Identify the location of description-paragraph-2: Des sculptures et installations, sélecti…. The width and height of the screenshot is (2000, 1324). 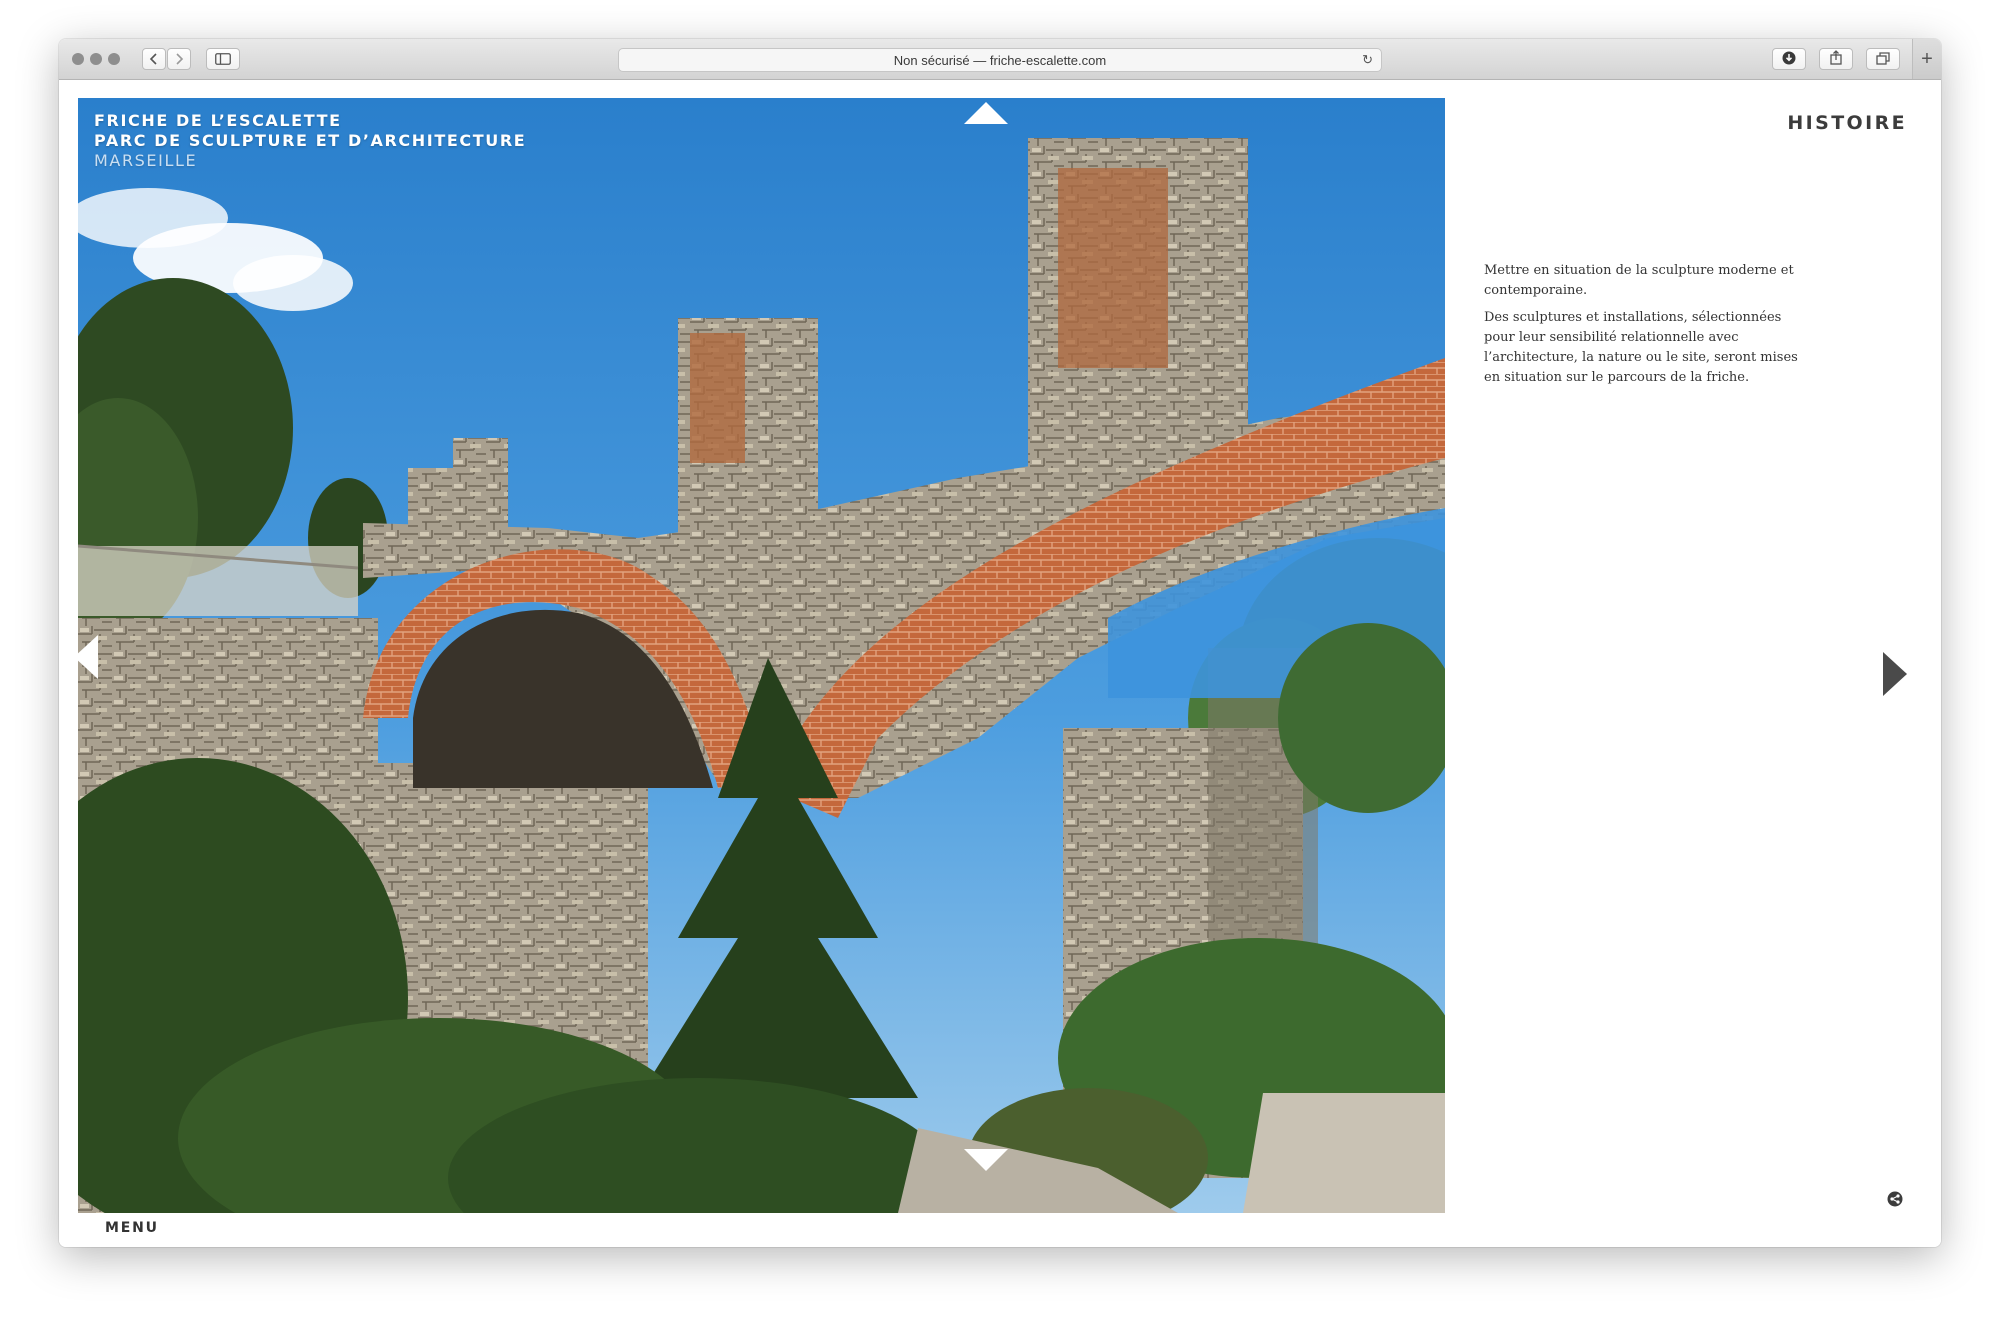
(1641, 347).